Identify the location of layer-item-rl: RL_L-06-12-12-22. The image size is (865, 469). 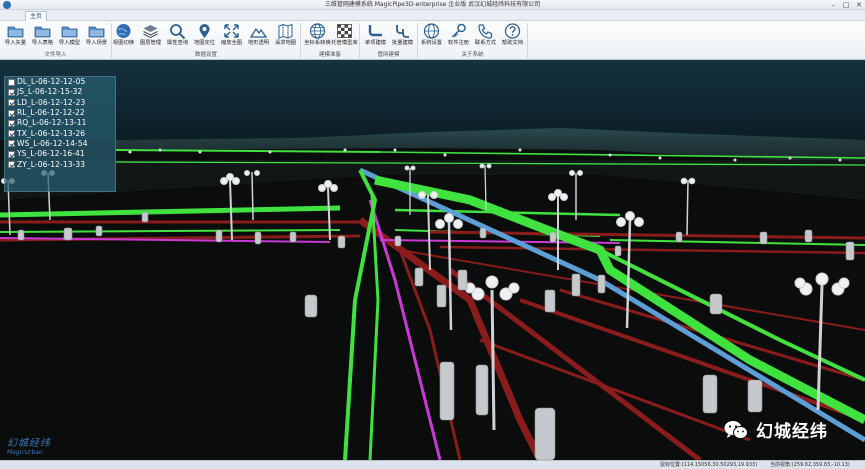
(60, 113).